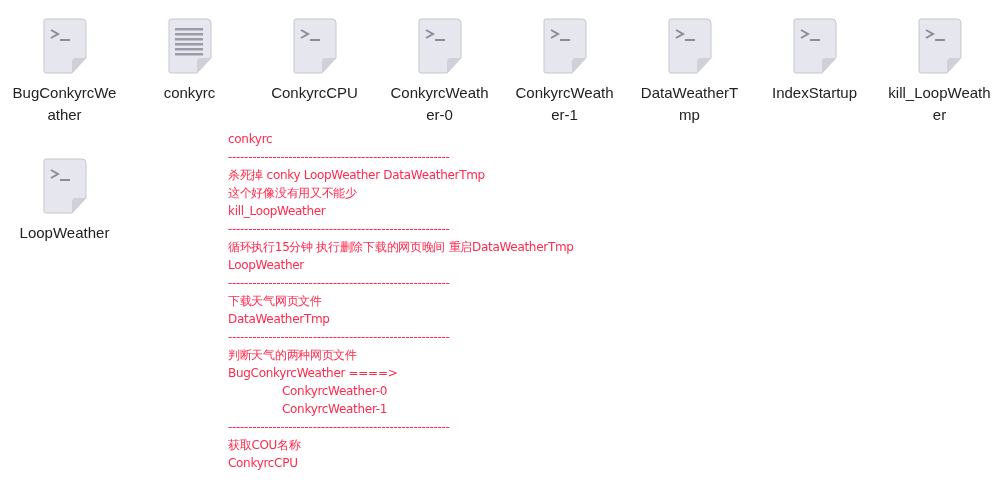 Image resolution: width=1002 pixels, height=480 pixels. I want to click on file-name: IndexStartup, so click(814, 93).